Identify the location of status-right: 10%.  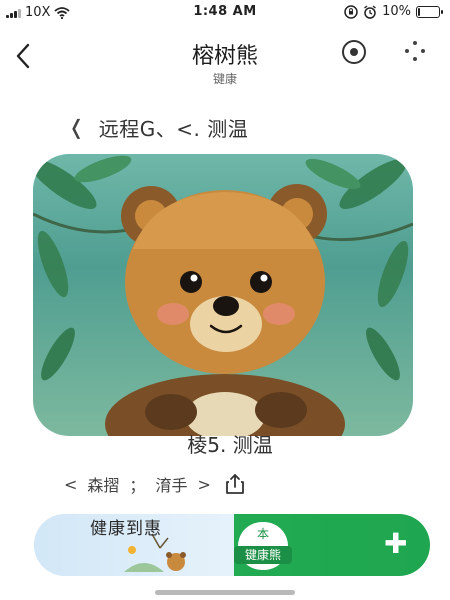
(393, 11).